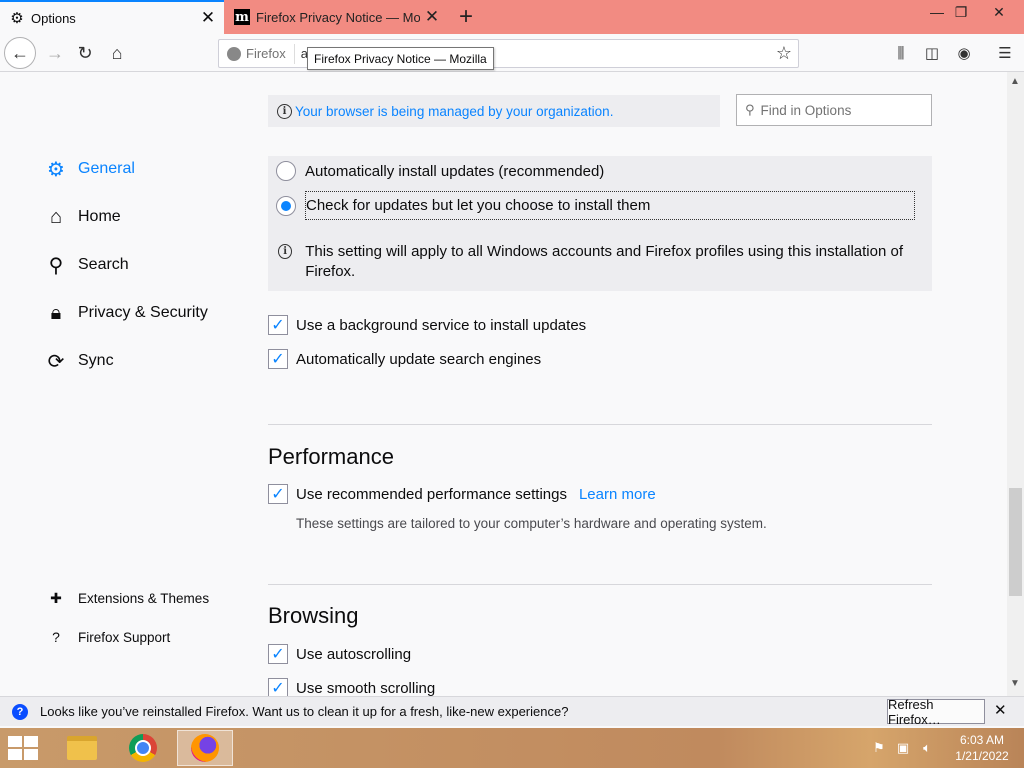  I want to click on smooth-scrolling-checkbox: ✓ Use smooth scrolling, so click(351, 687).